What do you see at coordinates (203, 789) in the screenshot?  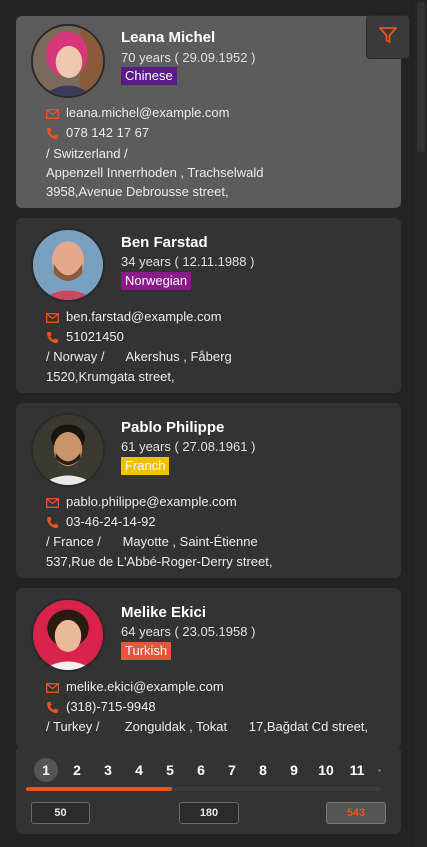 I see `page-progress-track` at bounding box center [203, 789].